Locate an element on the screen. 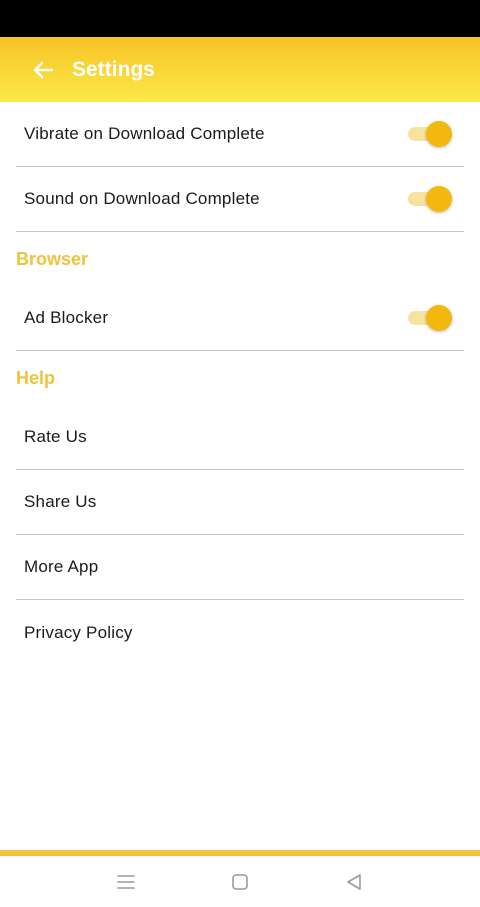 The image size is (480, 907). setting-row-sound: Sound on Download Complete is located at coordinates (240, 199).